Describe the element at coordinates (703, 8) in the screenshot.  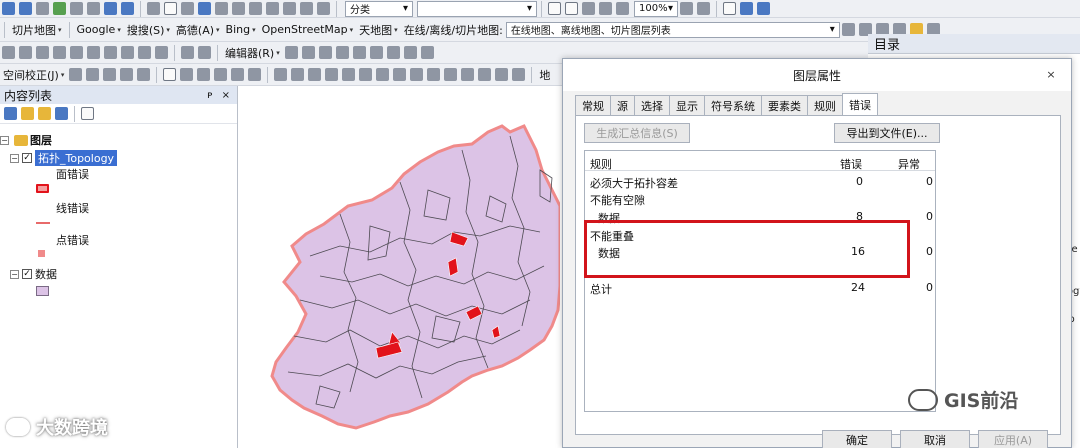
I see `focus-frame-icon` at that location.